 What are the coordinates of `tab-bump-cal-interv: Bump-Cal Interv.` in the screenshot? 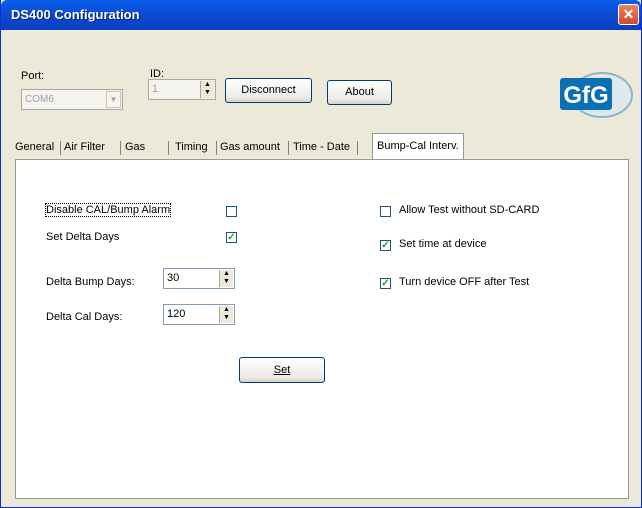 It's located at (418, 146).